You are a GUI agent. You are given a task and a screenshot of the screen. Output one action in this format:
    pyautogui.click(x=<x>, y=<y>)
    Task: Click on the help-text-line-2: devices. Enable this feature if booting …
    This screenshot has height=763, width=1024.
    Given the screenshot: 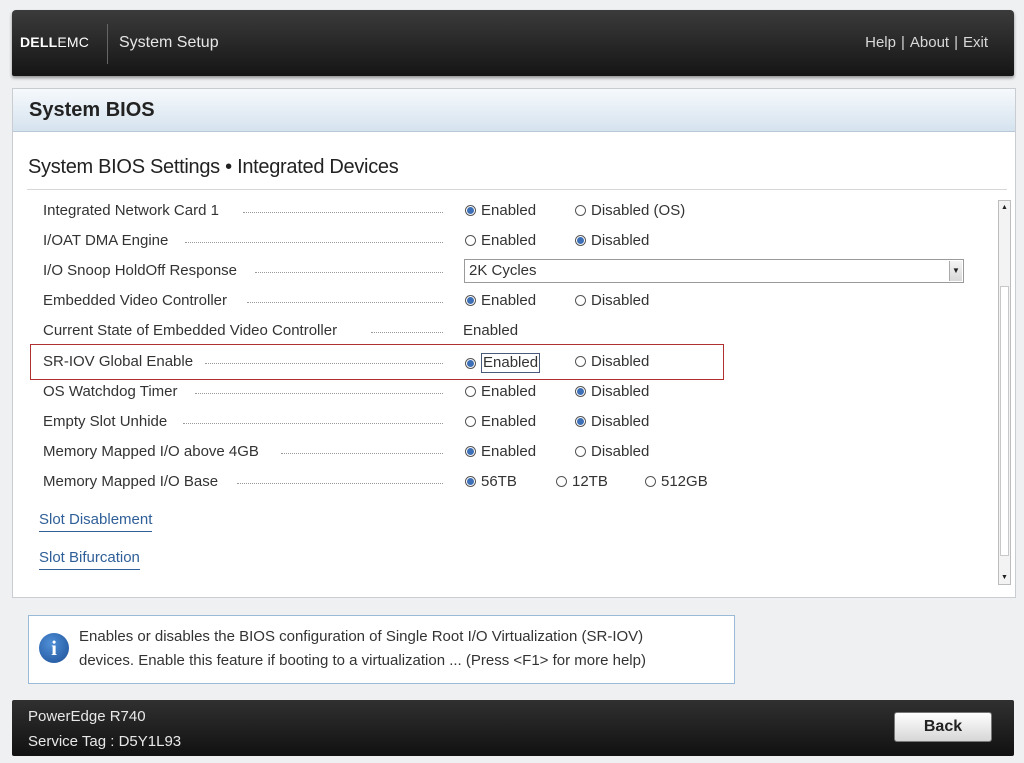 What is the action you would take?
    pyautogui.click(x=362, y=660)
    